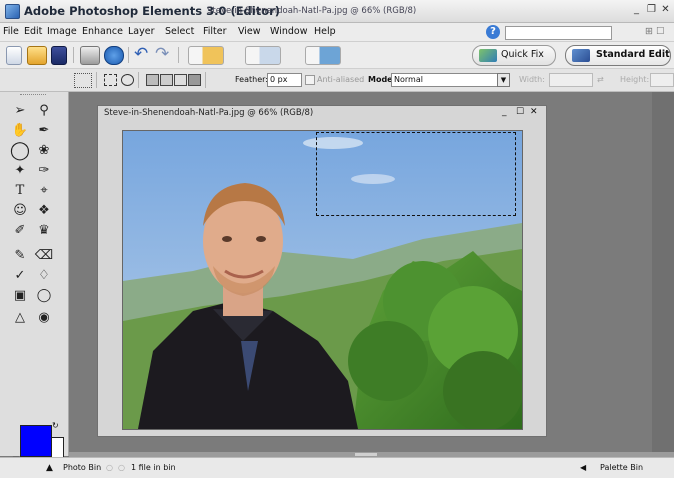 Image resolution: width=674 pixels, height=478 pixels. Describe the element at coordinates (109, 467) in the screenshot. I see `previous-photo-icon: ○` at that location.